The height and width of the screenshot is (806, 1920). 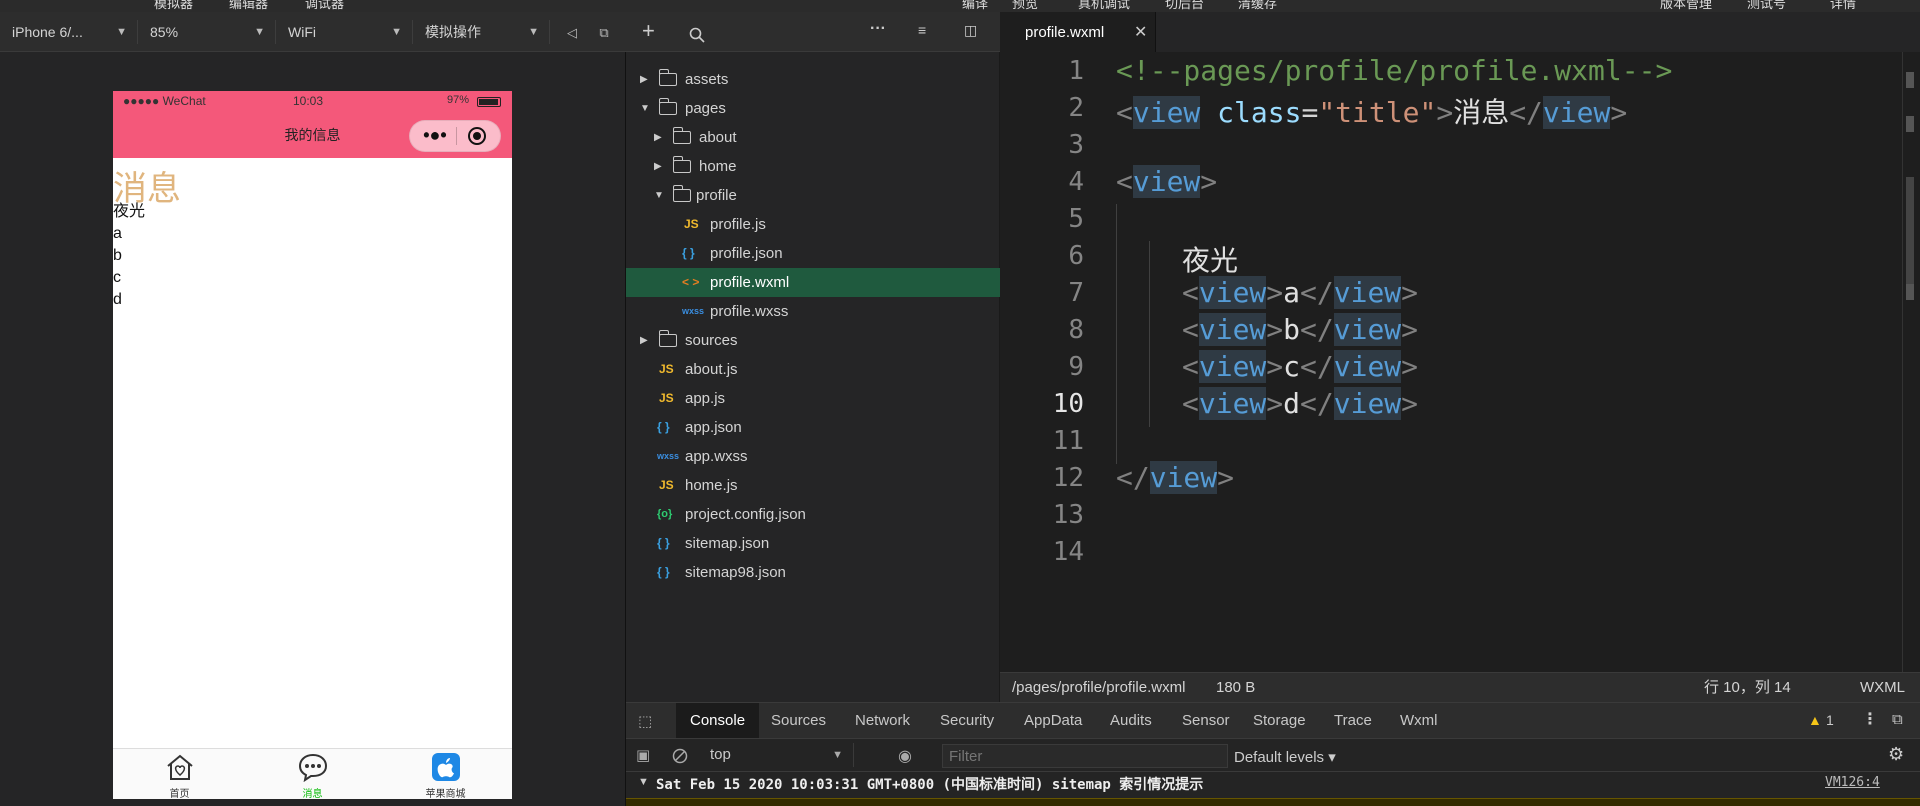 What do you see at coordinates (813, 427) in the screenshot?
I see `tree-file-app-json: { } app.json` at bounding box center [813, 427].